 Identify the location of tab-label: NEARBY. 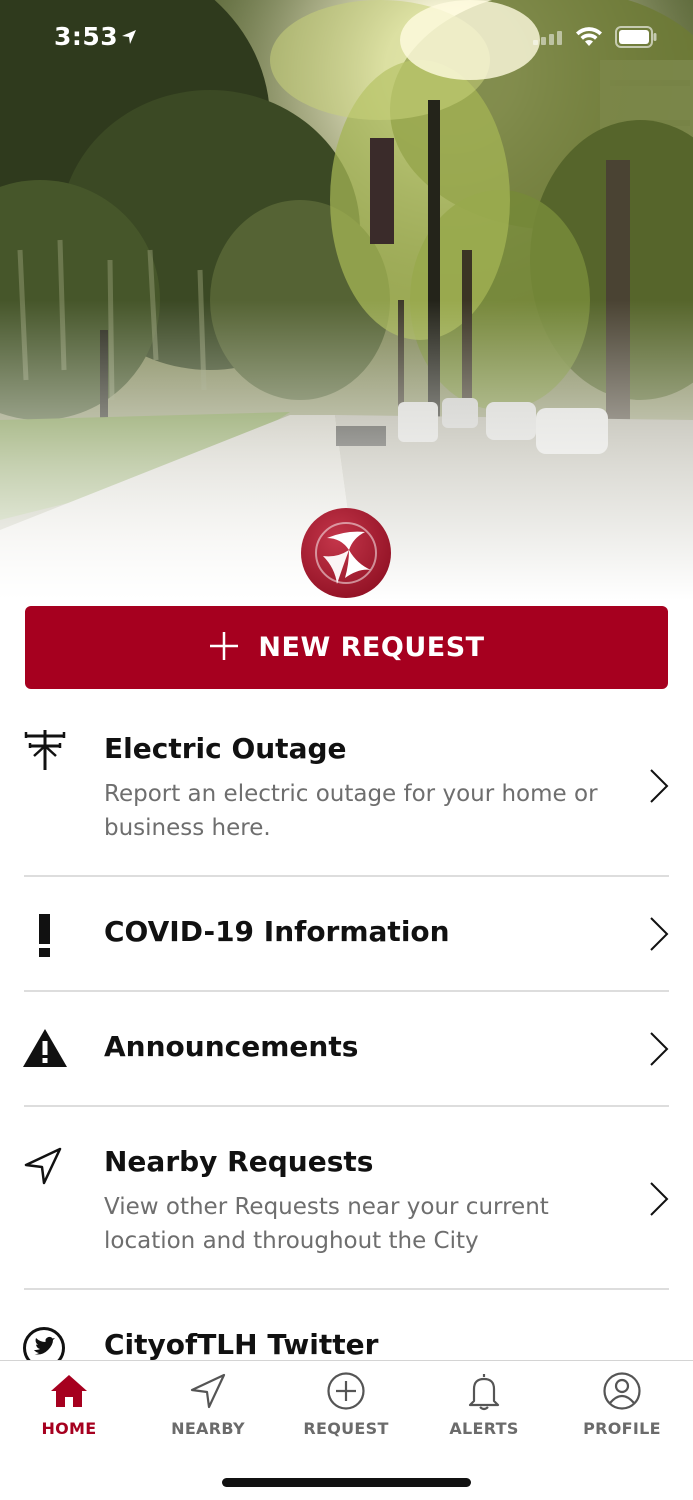
(208, 1428).